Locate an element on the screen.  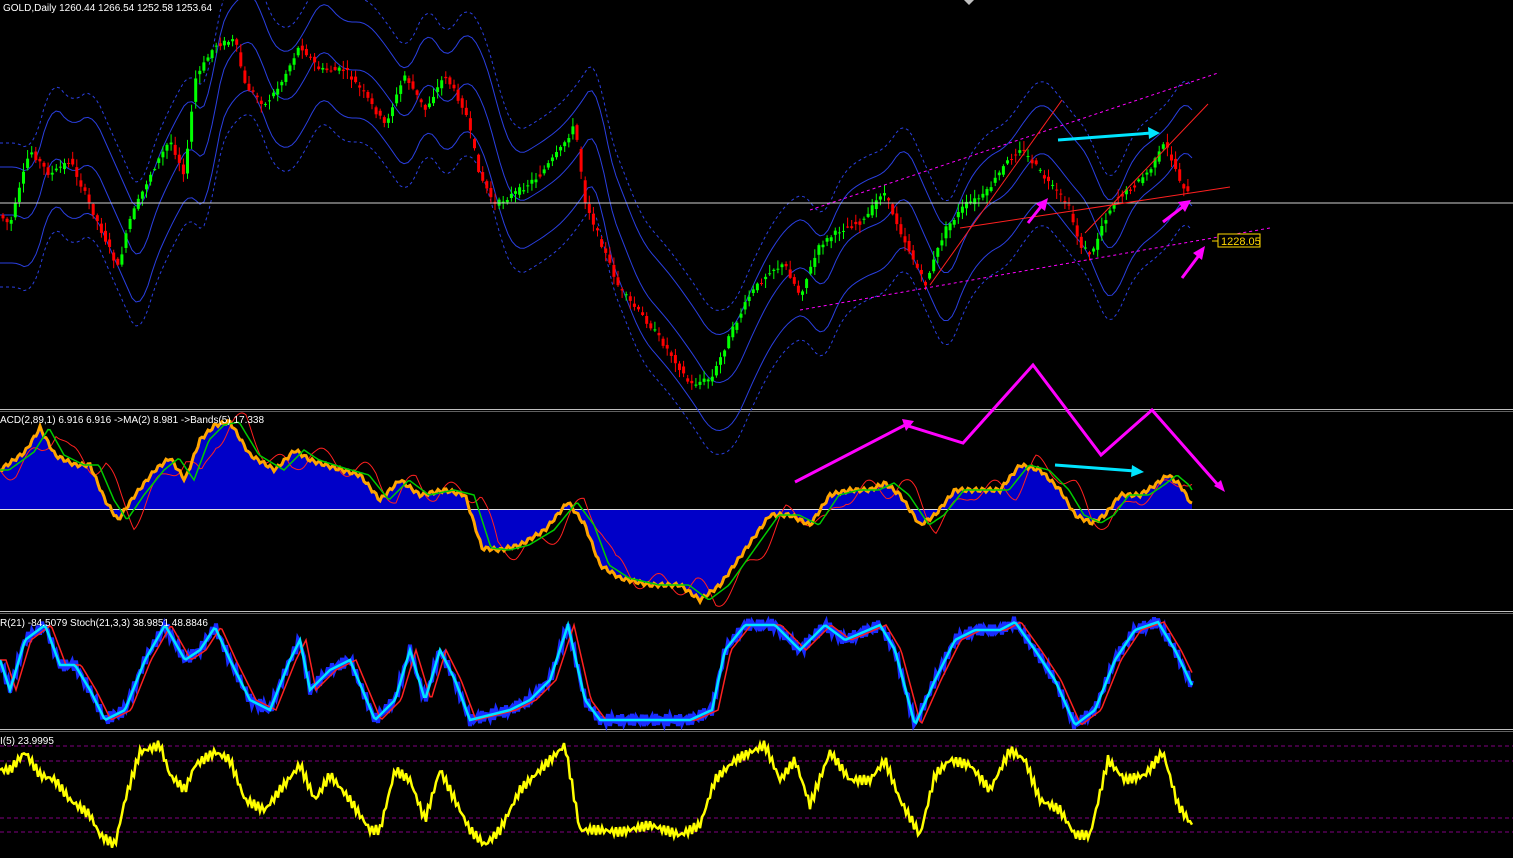
williams-percent-r-line is located at coordinates (597, 673).